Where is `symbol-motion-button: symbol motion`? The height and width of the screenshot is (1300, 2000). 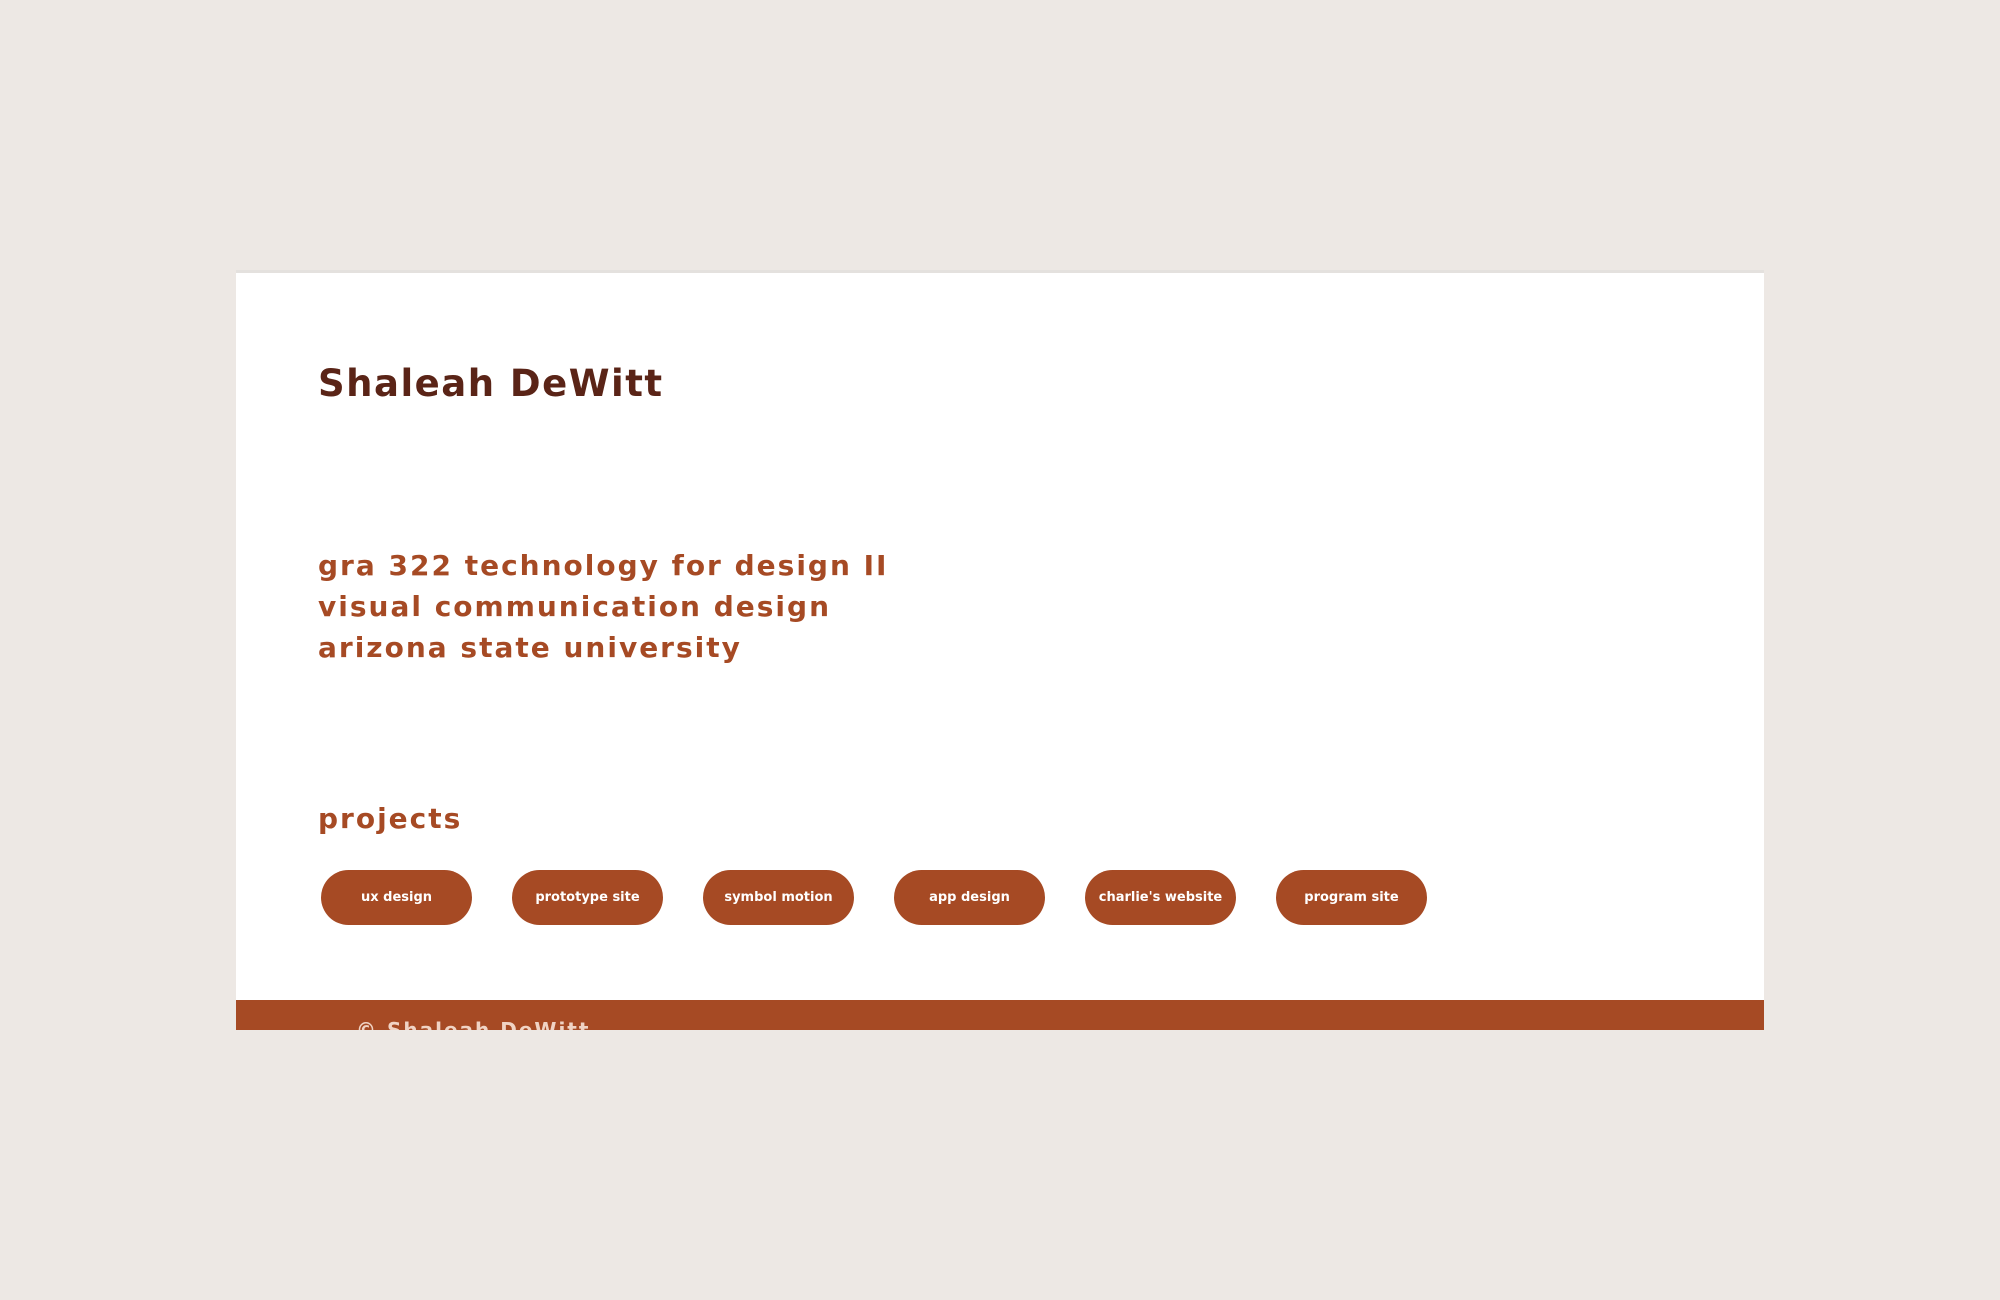 symbol-motion-button: symbol motion is located at coordinates (778, 897).